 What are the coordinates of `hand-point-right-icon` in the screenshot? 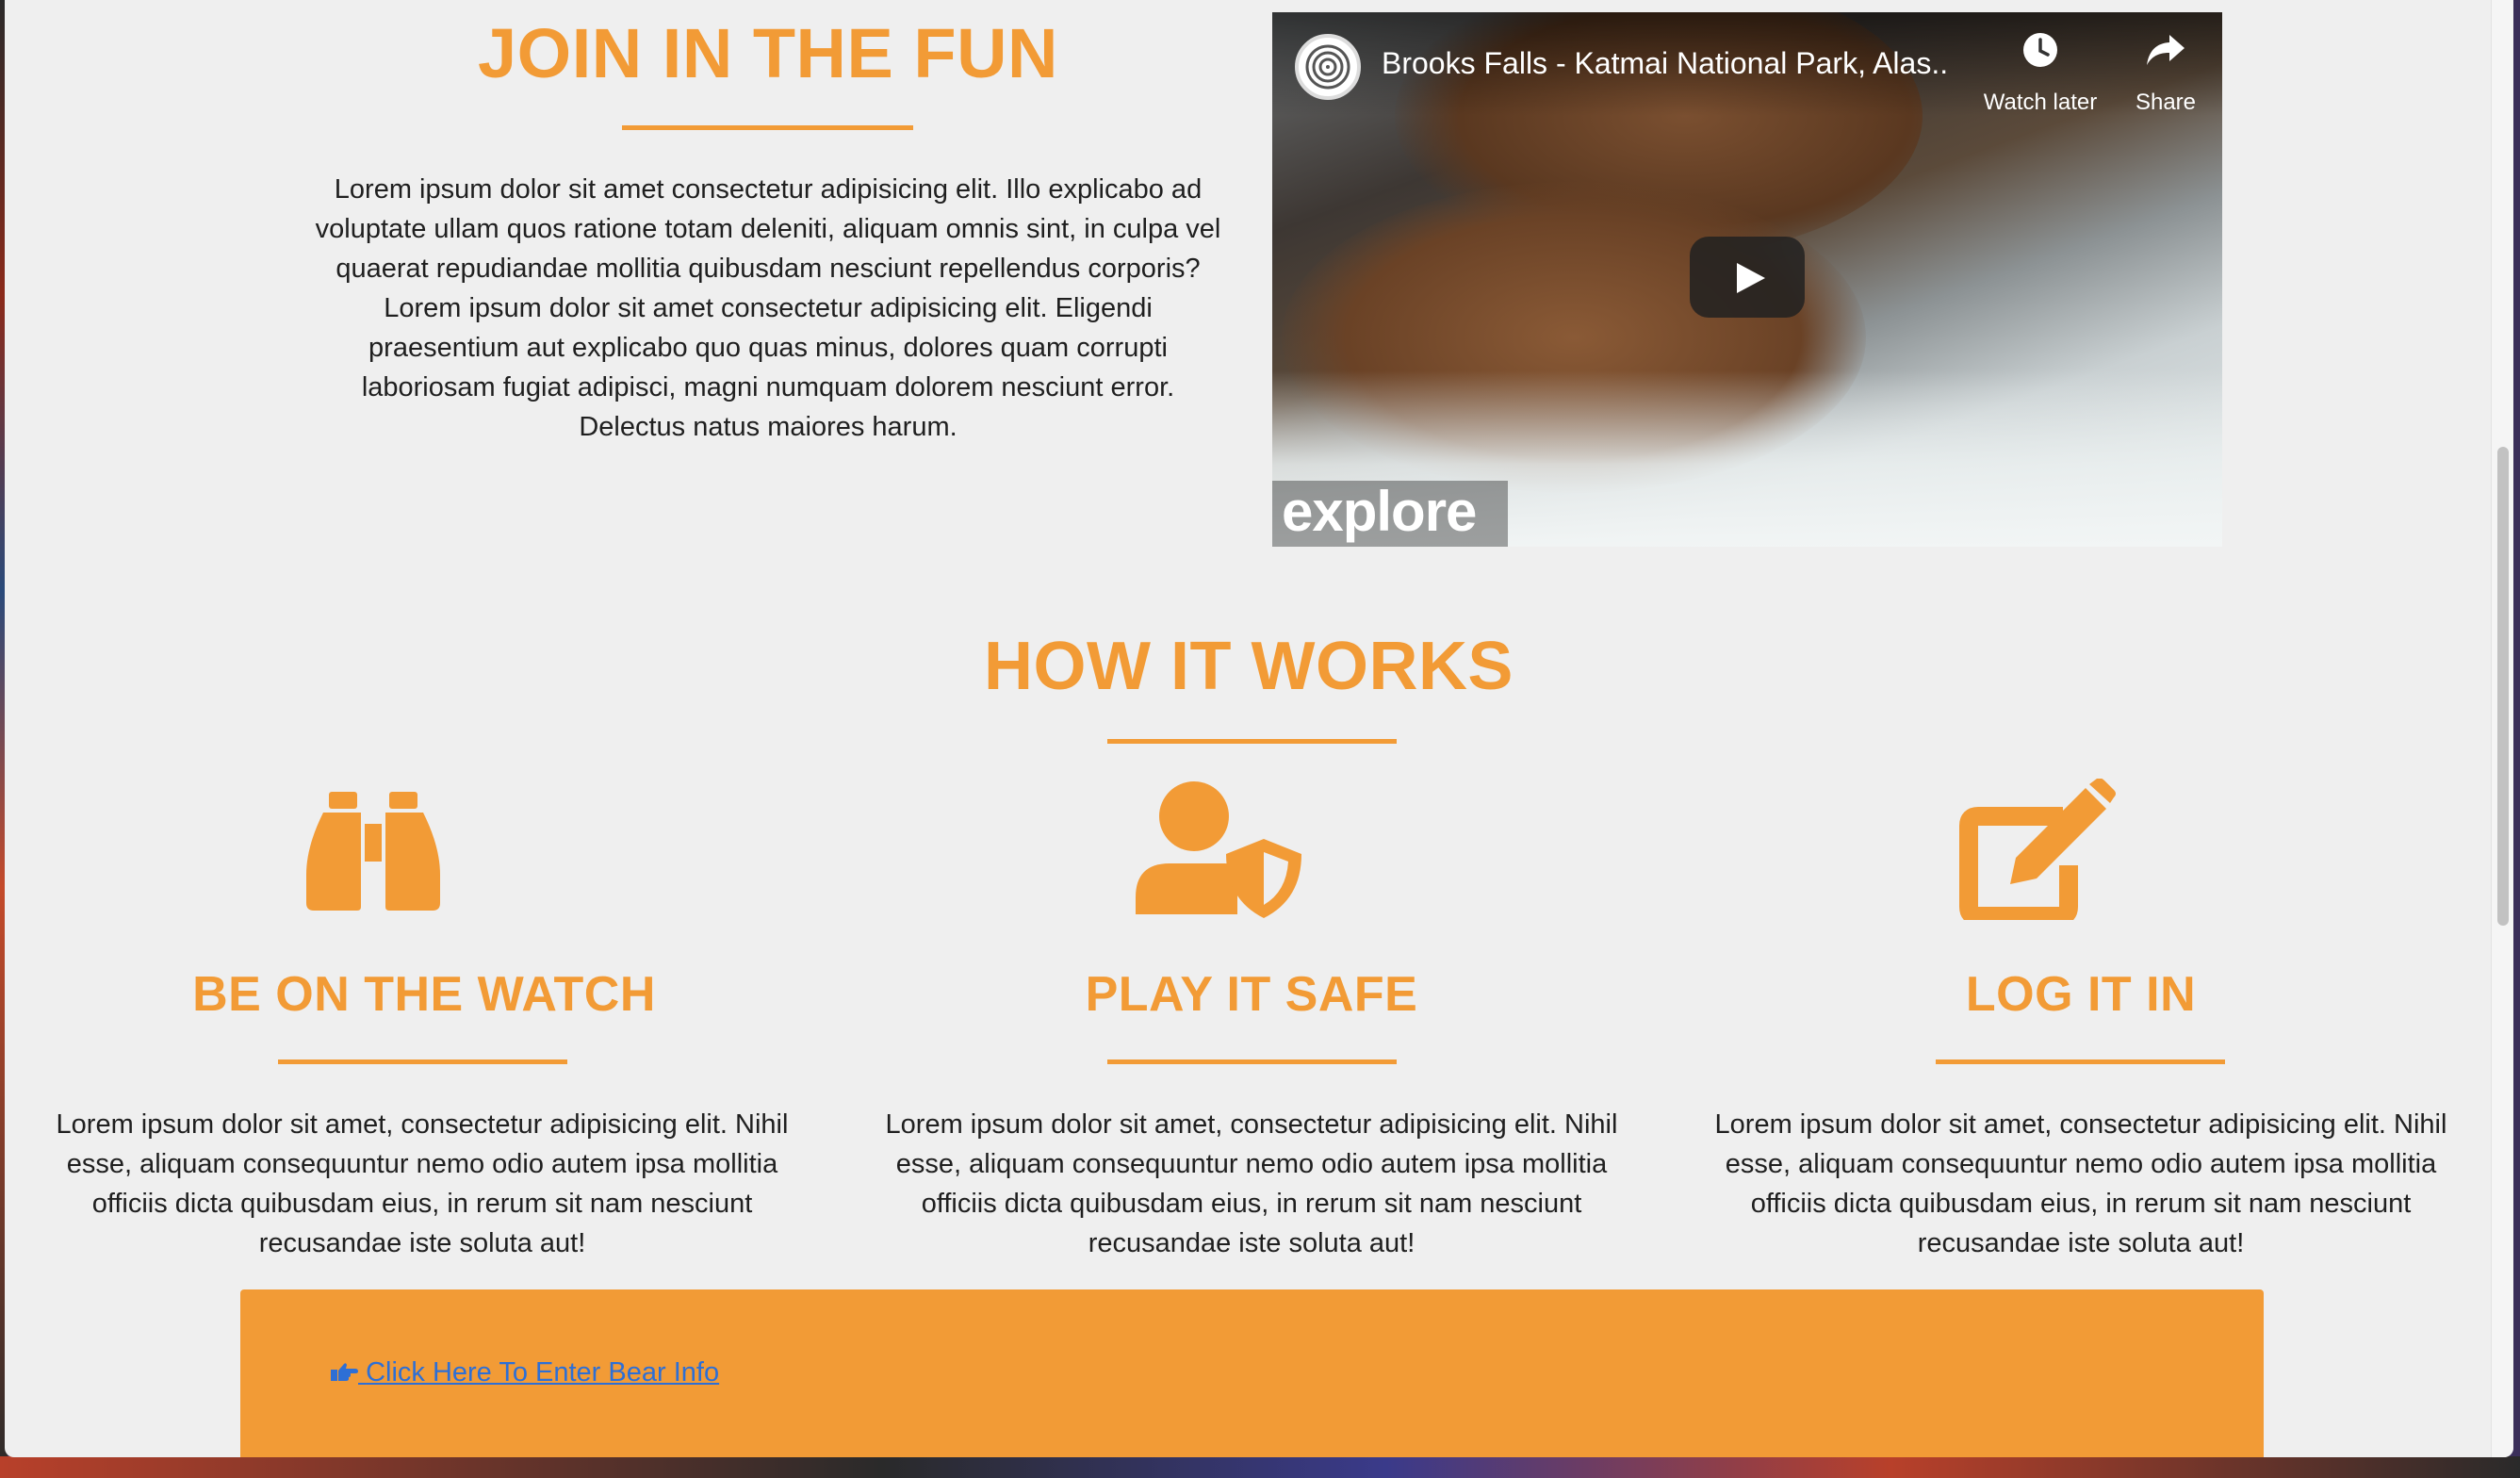 It's located at (348, 1372).